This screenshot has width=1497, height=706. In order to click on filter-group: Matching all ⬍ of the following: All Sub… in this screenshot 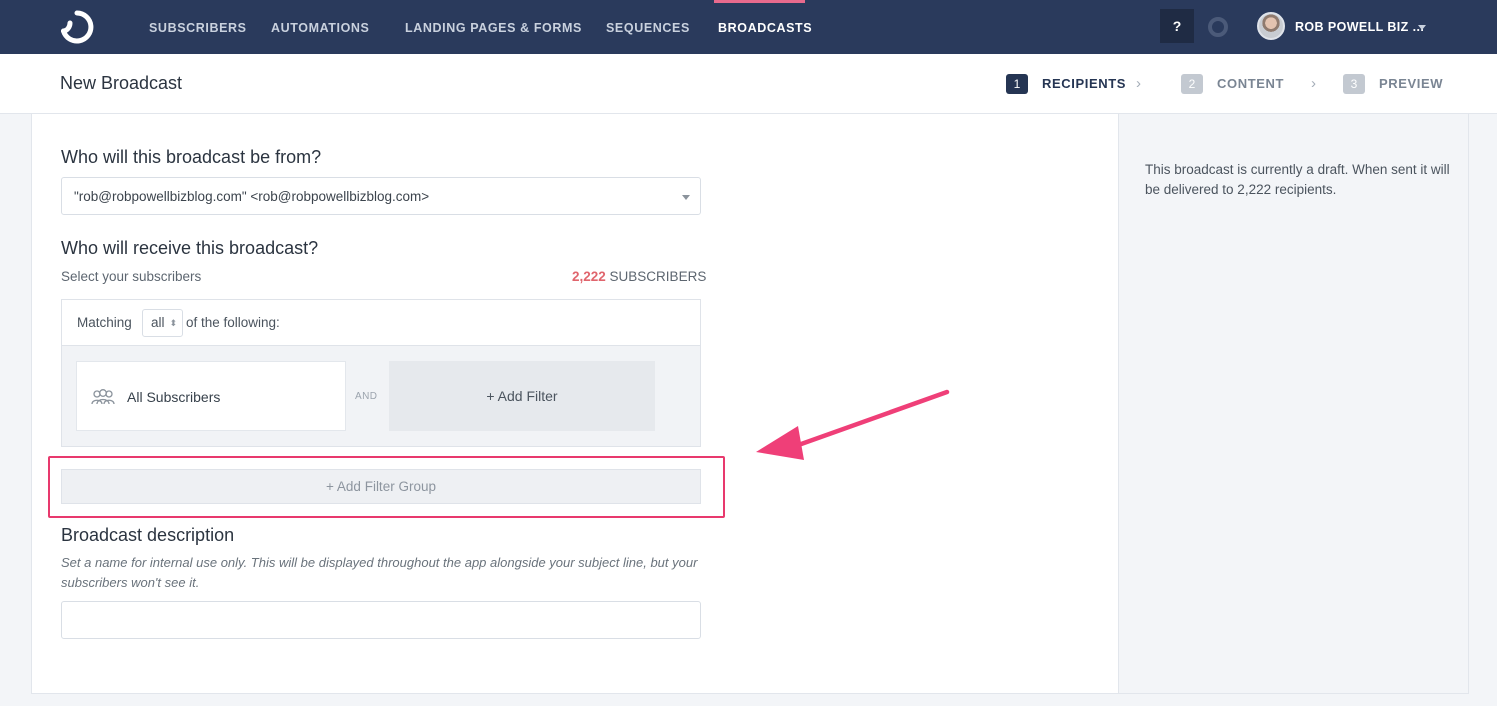, I will do `click(381, 373)`.